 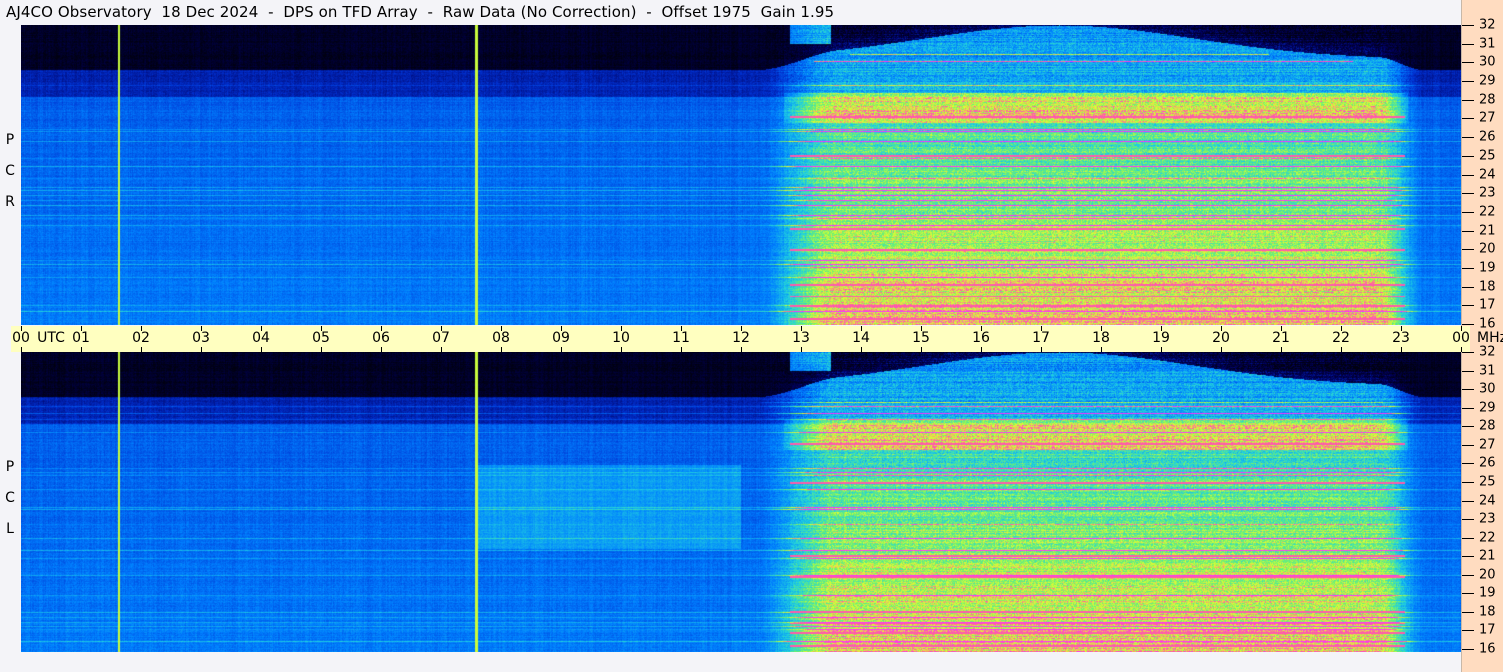 I want to click on time-tick-label: 05, so click(x=321, y=338).